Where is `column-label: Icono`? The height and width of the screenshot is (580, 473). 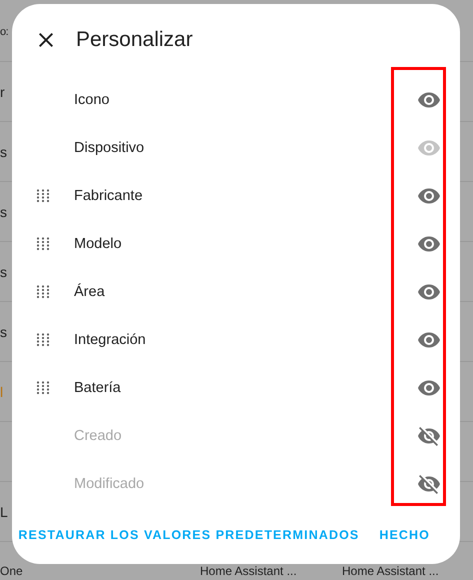 column-label: Icono is located at coordinates (92, 100).